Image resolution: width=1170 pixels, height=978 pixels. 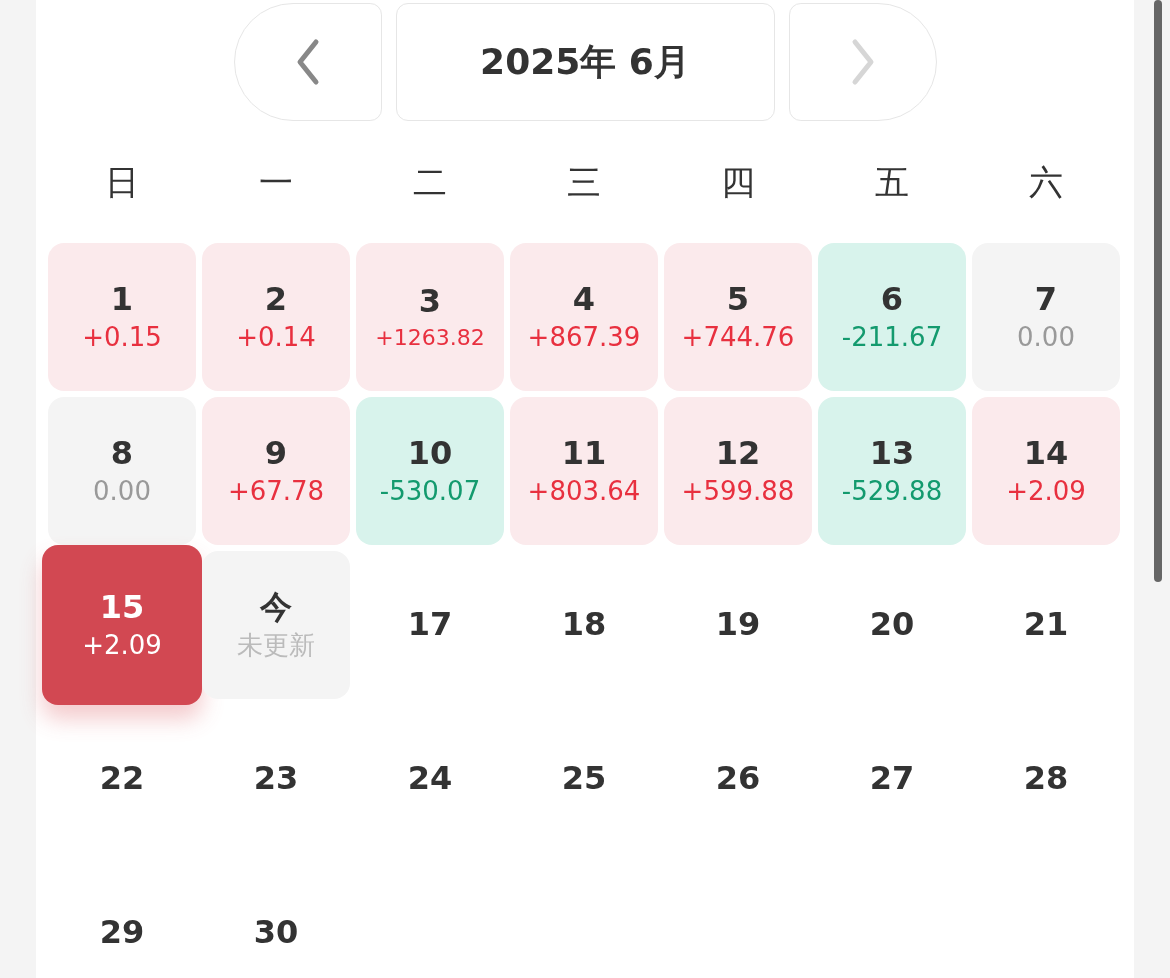 I want to click on day-cell: 18, so click(x=584, y=625).